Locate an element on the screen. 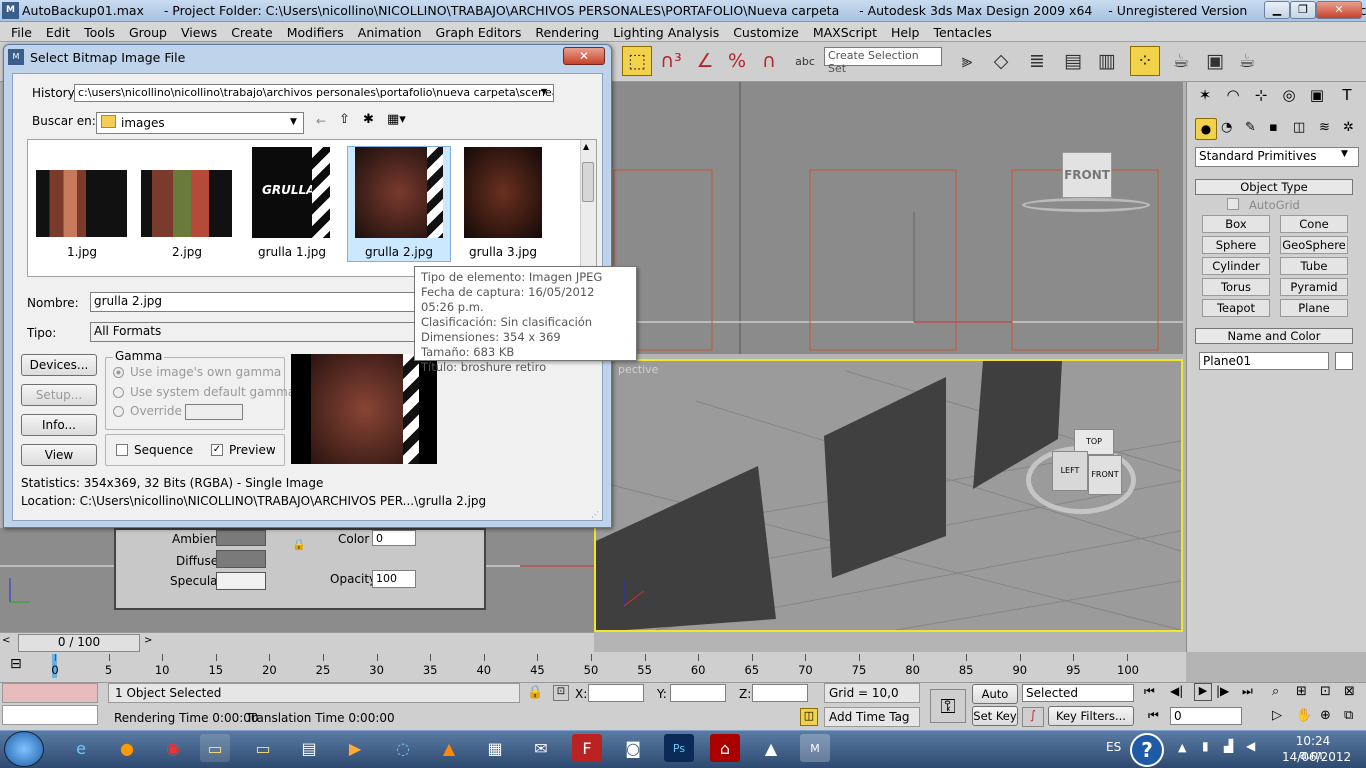  spinner-snap-icon: ∩ is located at coordinates (769, 61).